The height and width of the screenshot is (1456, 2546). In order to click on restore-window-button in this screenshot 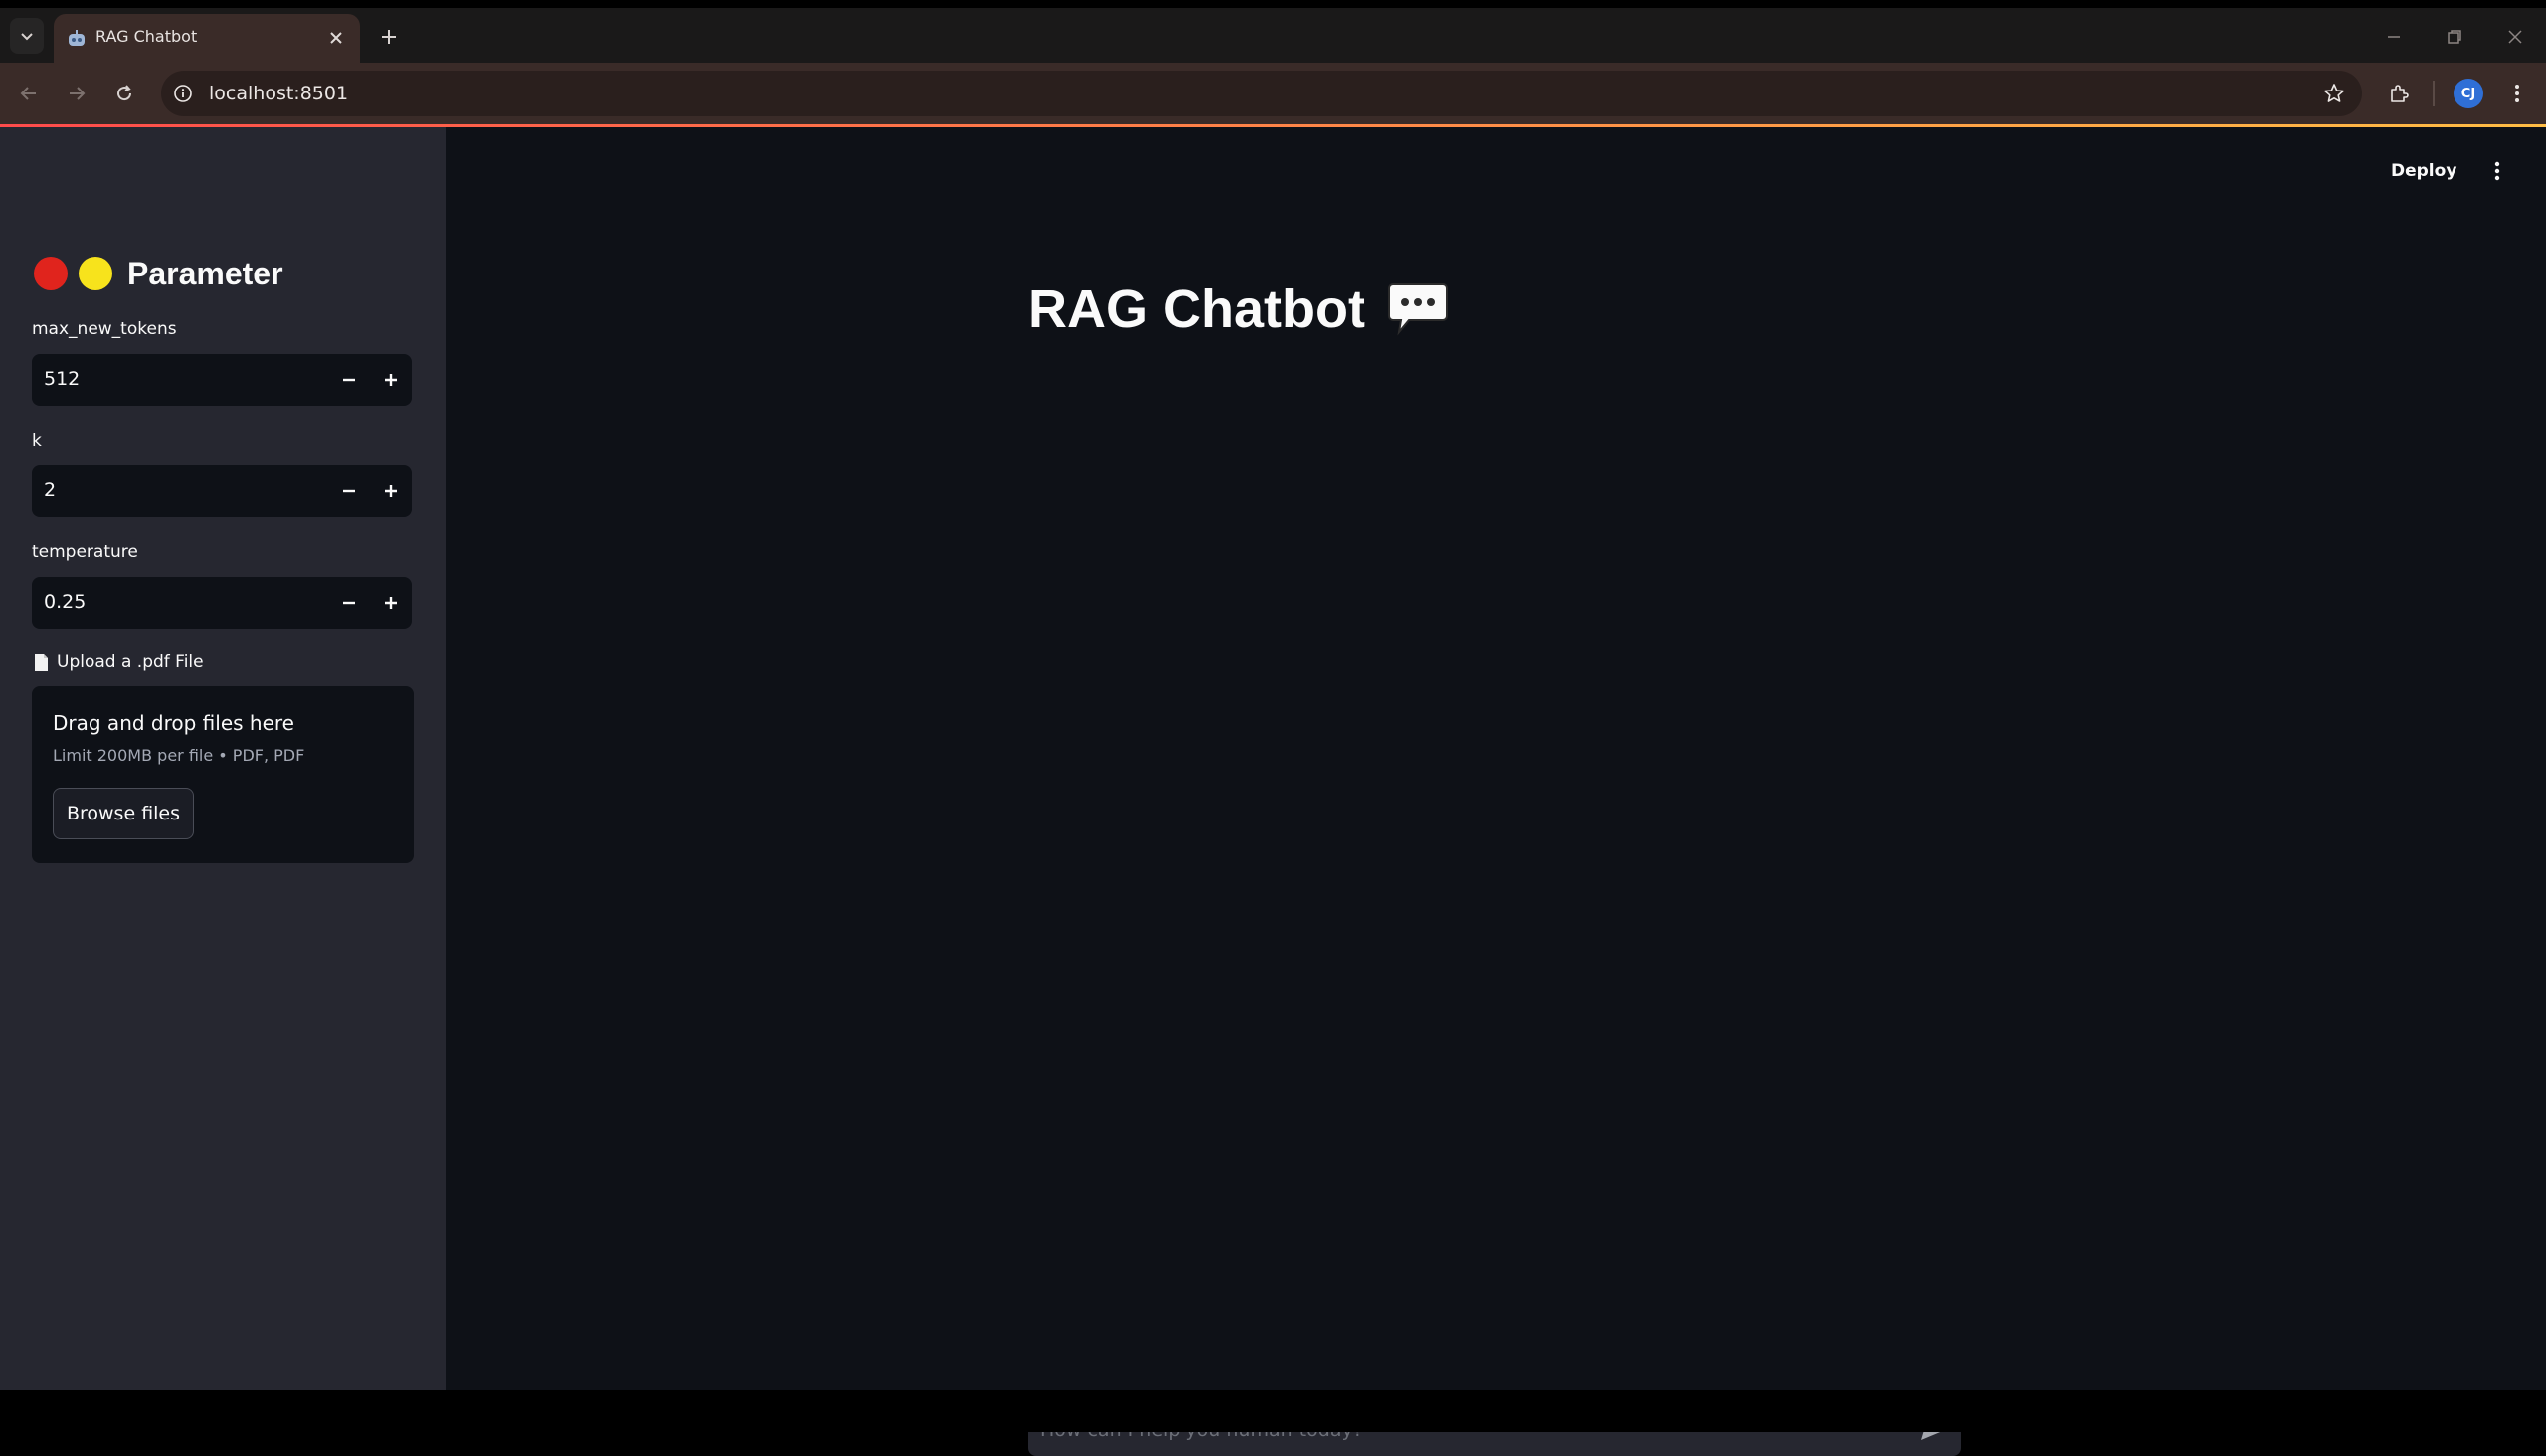, I will do `click(2454, 37)`.